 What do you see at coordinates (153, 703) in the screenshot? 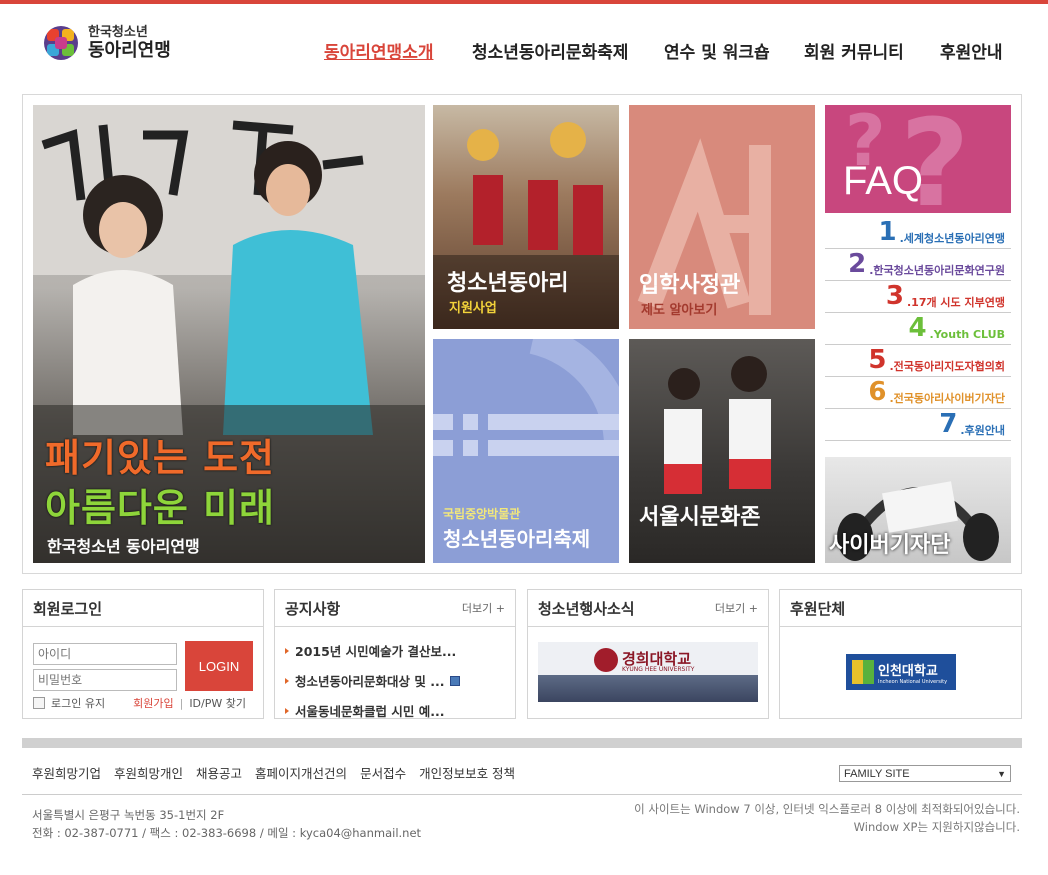
I see `join-link: 회원가입` at bounding box center [153, 703].